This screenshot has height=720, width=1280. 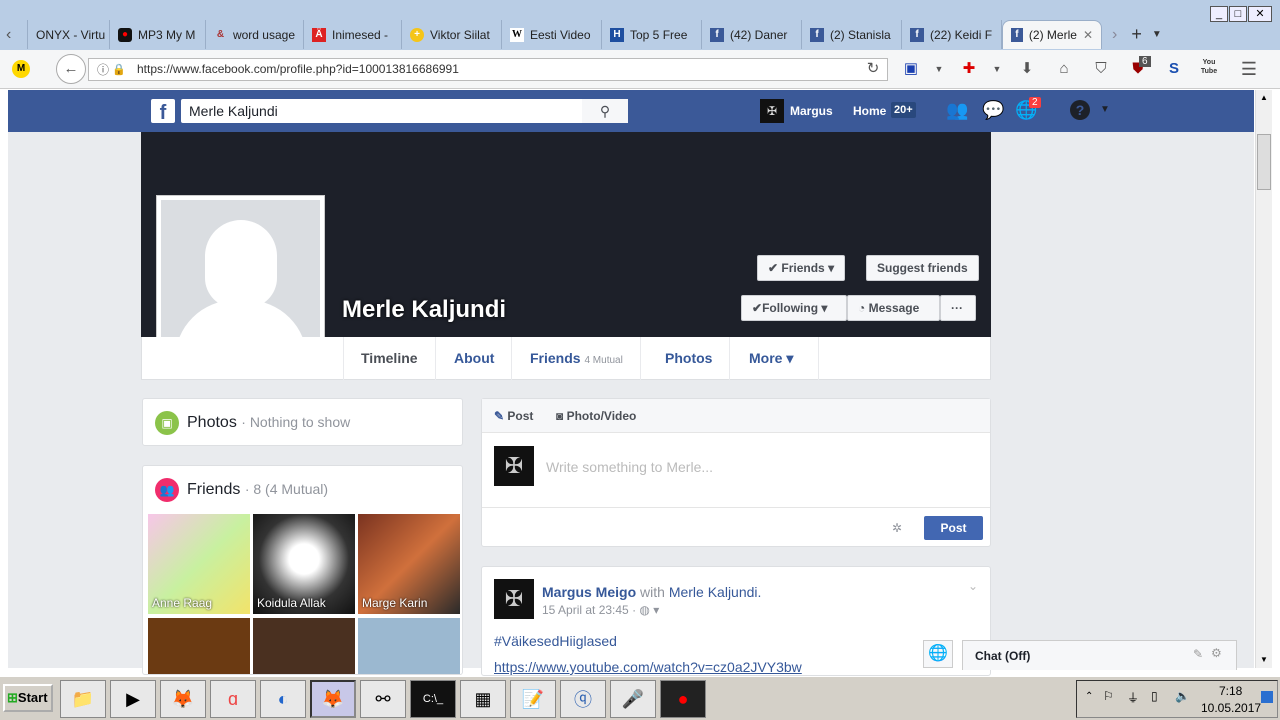 I want to click on media-player-taskbar-icon: ▶, so click(x=133, y=699).